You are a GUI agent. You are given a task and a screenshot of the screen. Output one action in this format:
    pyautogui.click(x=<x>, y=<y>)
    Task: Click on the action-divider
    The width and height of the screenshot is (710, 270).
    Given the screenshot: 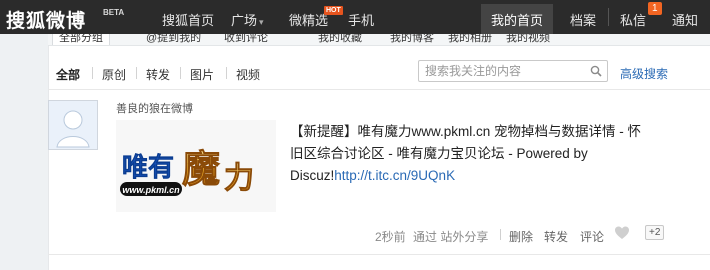 What is the action you would take?
    pyautogui.click(x=500, y=234)
    